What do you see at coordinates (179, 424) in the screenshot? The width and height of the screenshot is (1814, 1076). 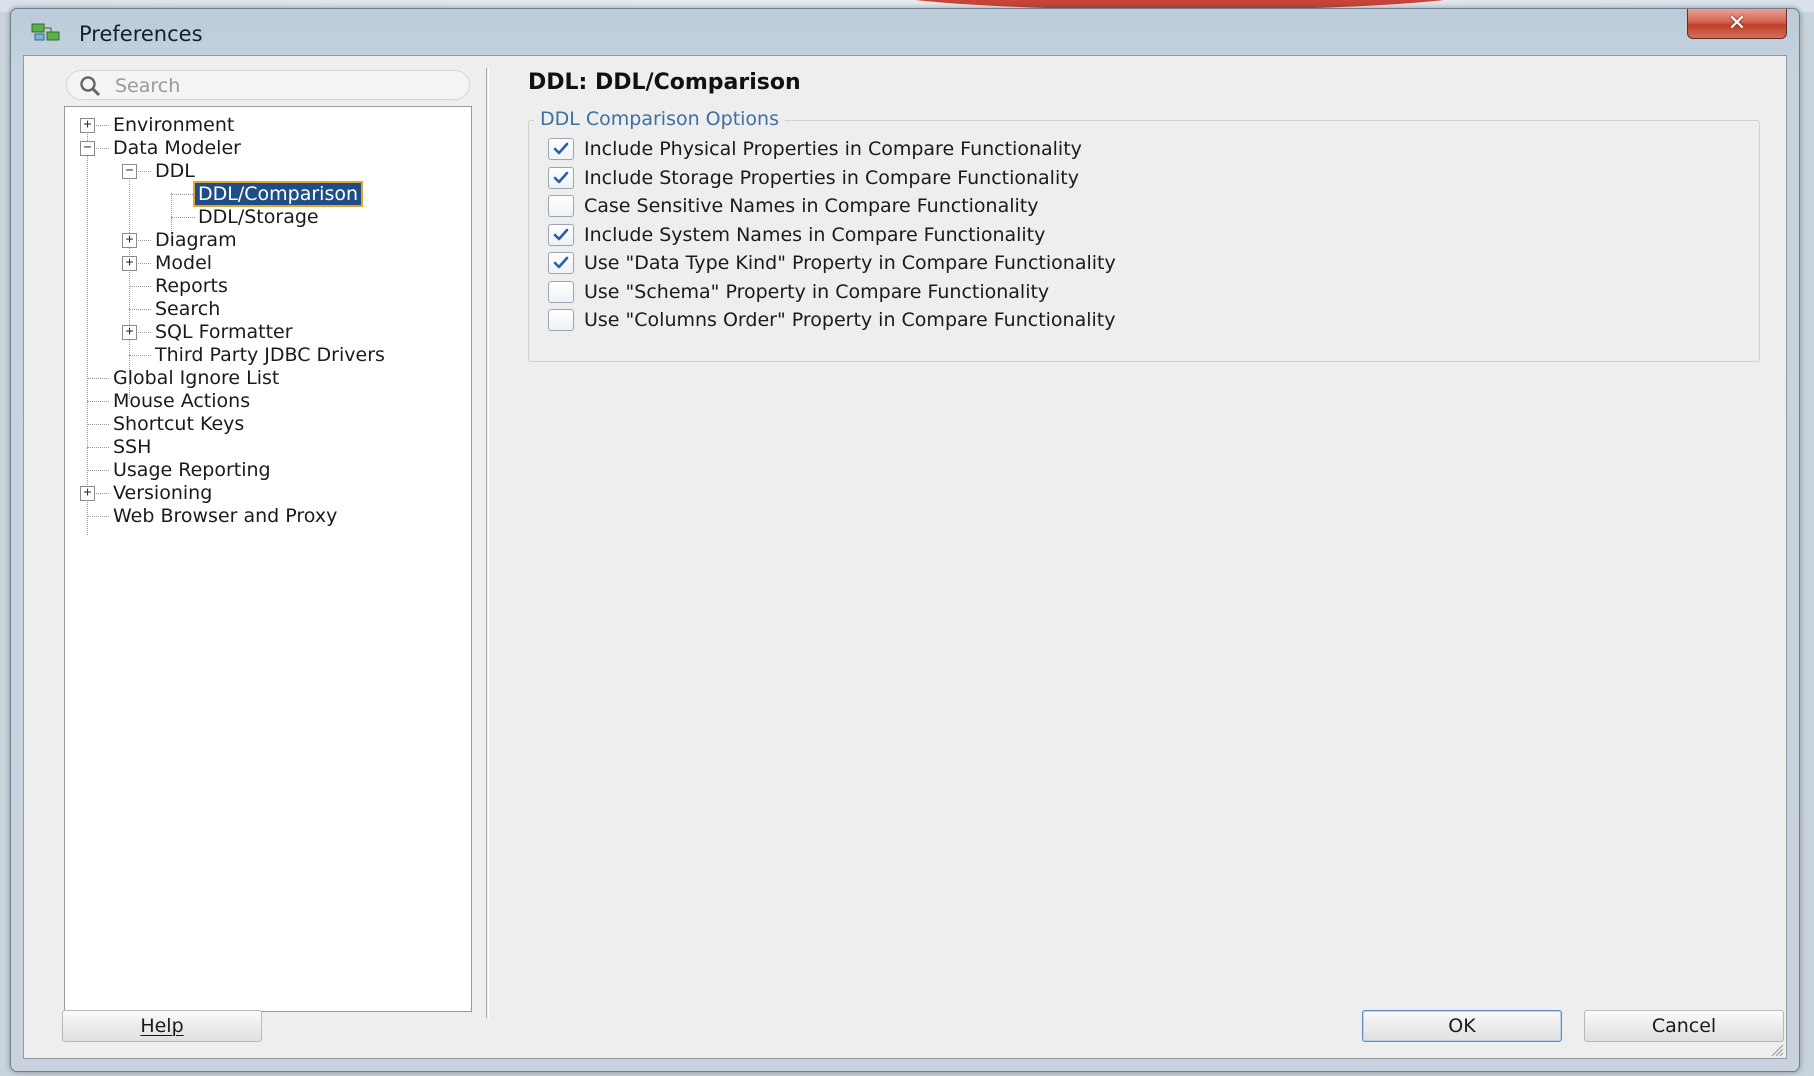 I see `tree-item-label: Shortcut Keys` at bounding box center [179, 424].